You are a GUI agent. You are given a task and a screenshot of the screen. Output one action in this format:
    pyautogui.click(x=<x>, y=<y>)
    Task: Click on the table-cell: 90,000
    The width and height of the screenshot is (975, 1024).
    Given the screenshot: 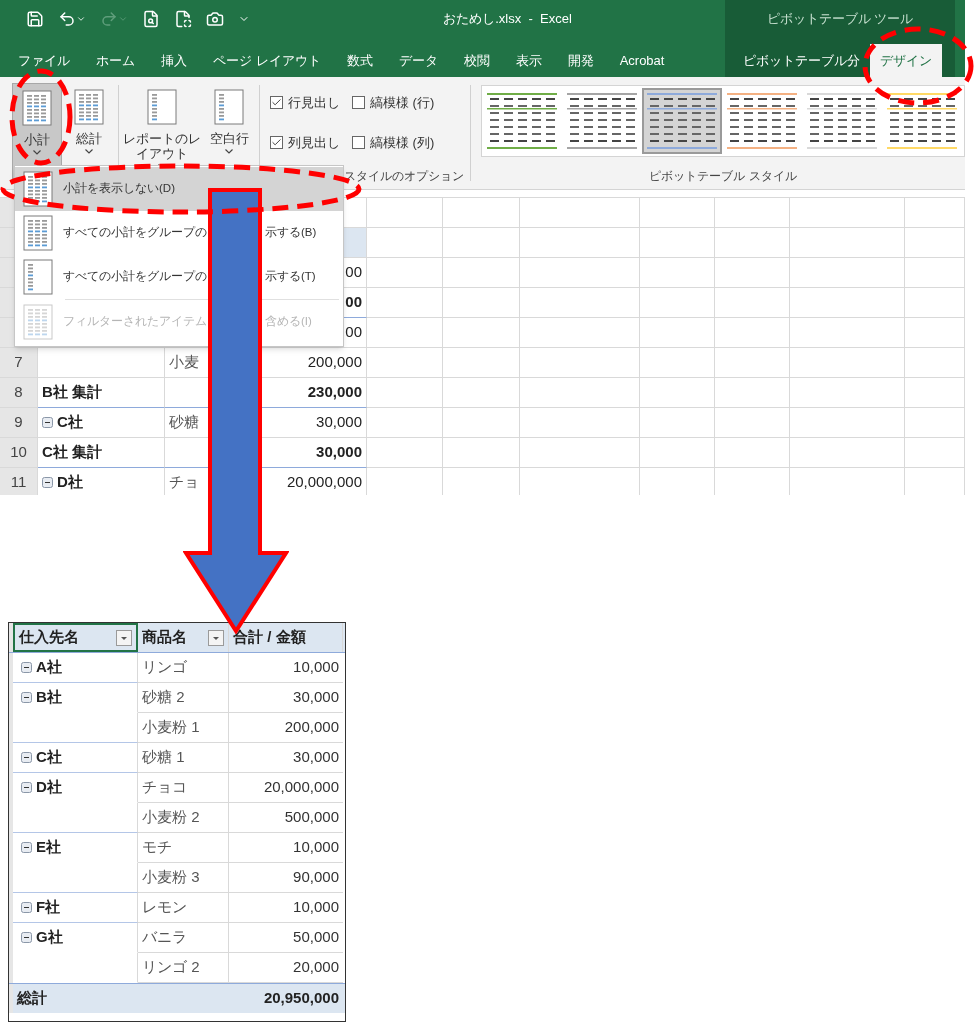 What is the action you would take?
    pyautogui.click(x=286, y=878)
    